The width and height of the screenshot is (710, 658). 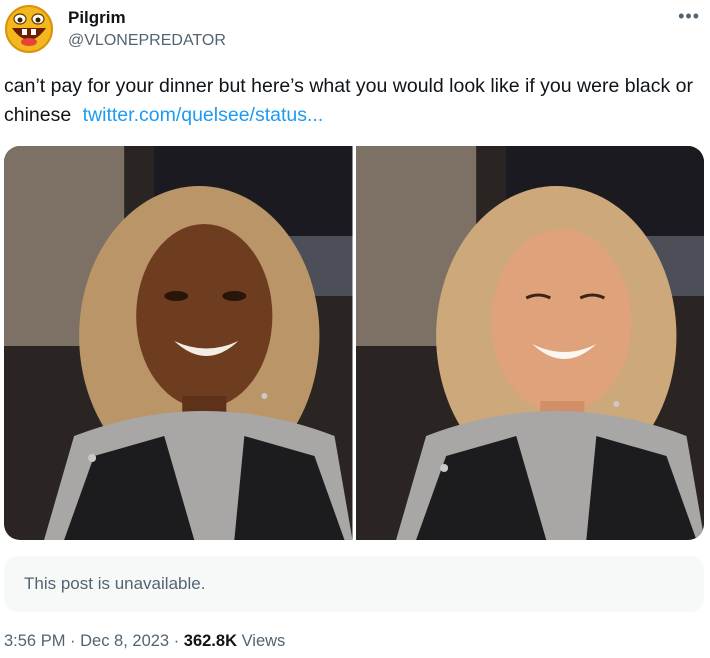 What do you see at coordinates (124, 641) in the screenshot?
I see `tweet-date: Dec 8, 2023` at bounding box center [124, 641].